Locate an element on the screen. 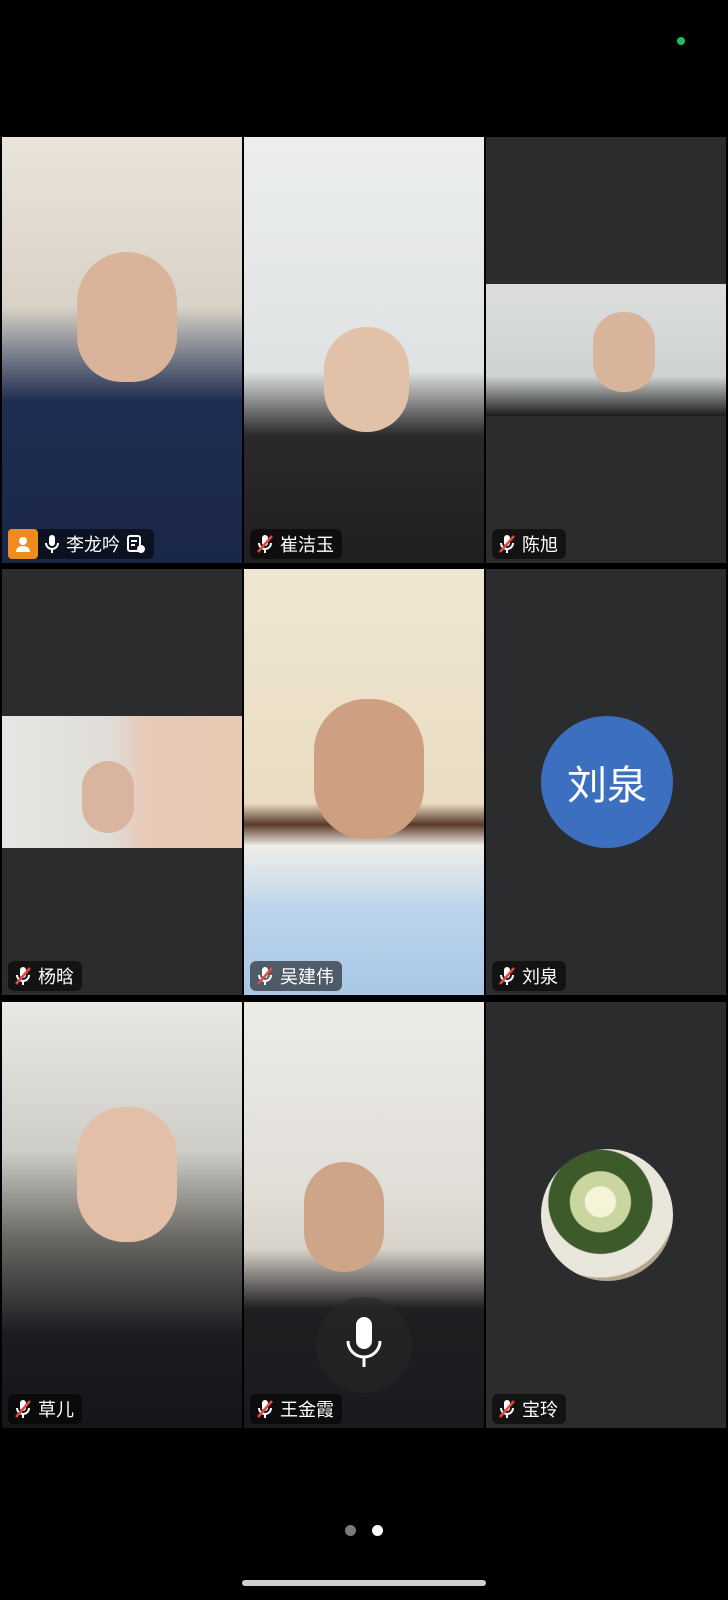  name-bar: 崔洁玉 is located at coordinates (296, 544).